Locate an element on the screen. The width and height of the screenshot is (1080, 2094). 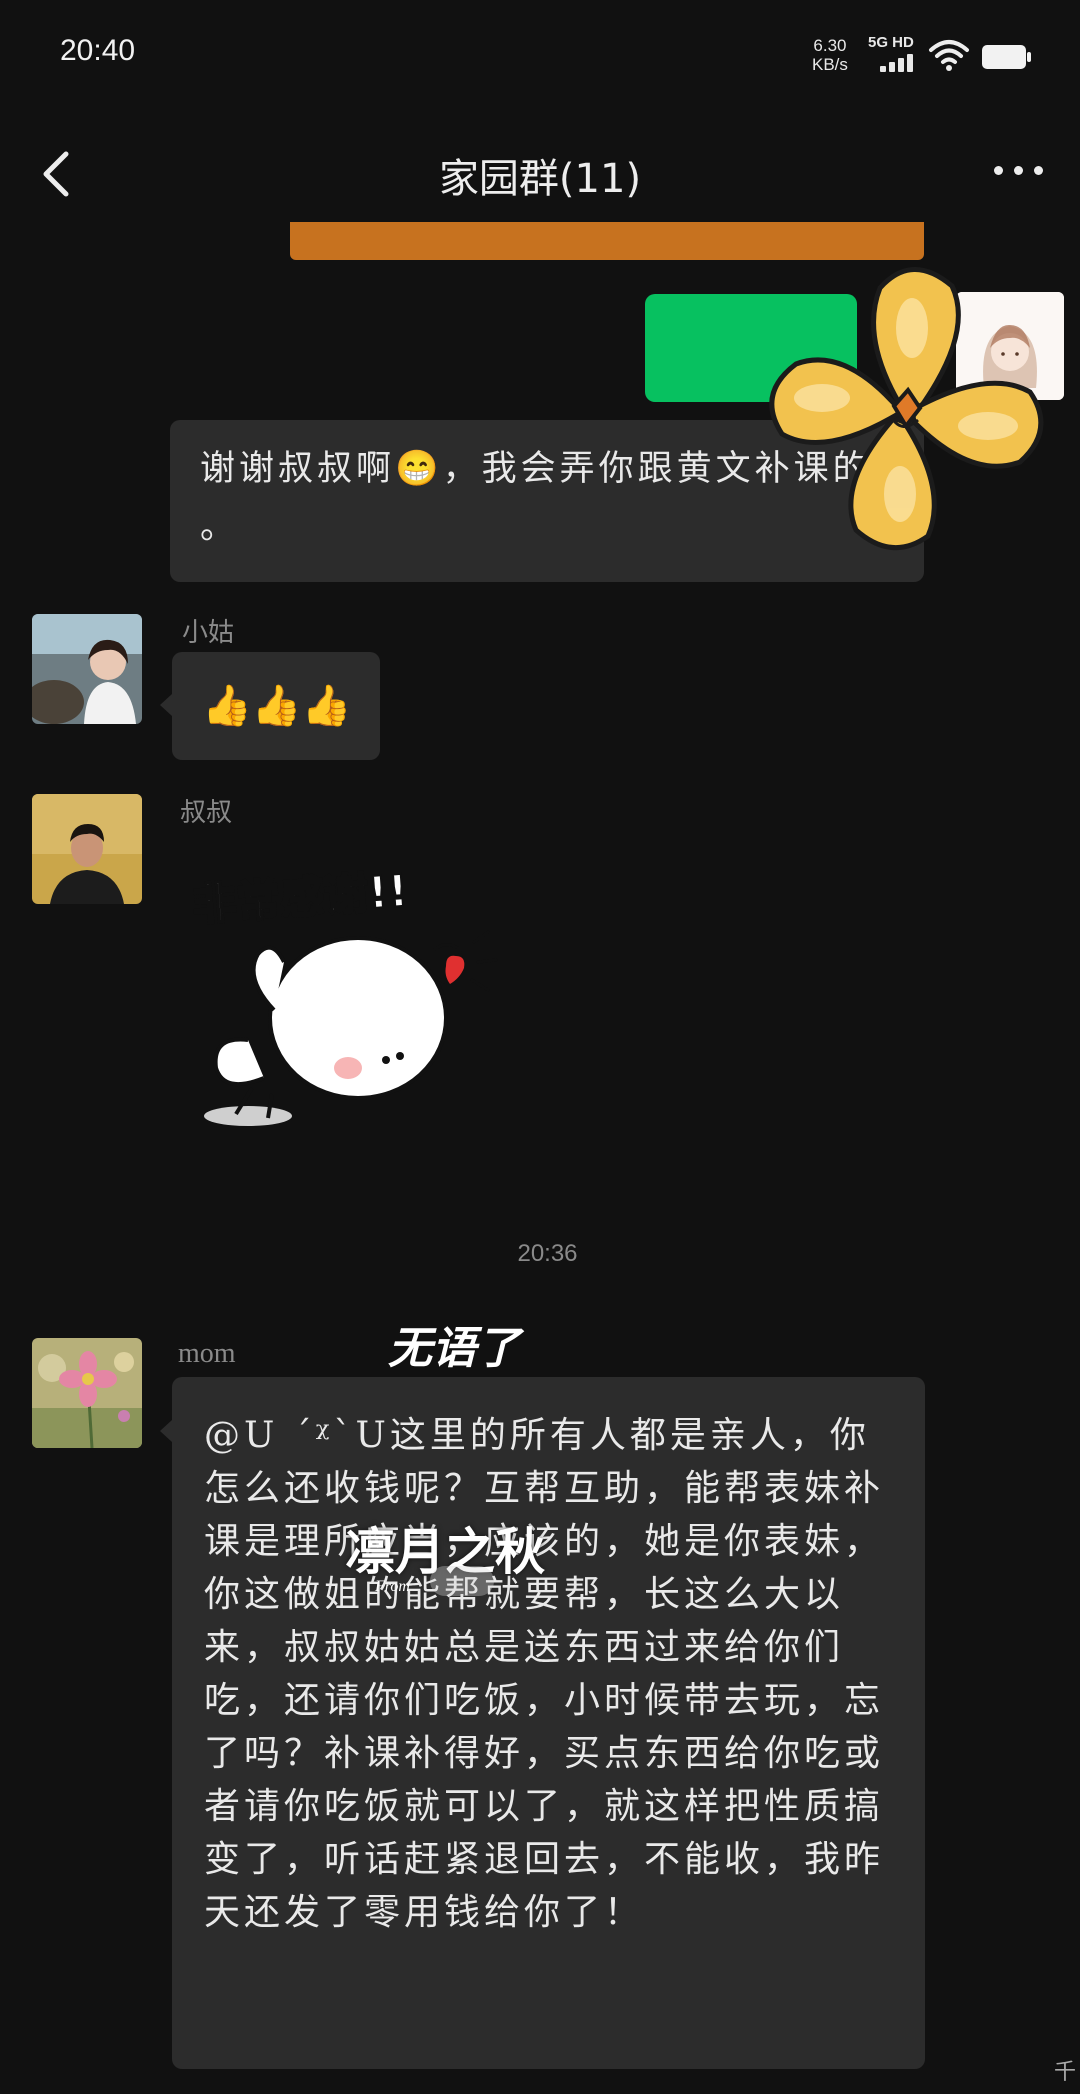
transfer-card is located at coordinates (607, 241).